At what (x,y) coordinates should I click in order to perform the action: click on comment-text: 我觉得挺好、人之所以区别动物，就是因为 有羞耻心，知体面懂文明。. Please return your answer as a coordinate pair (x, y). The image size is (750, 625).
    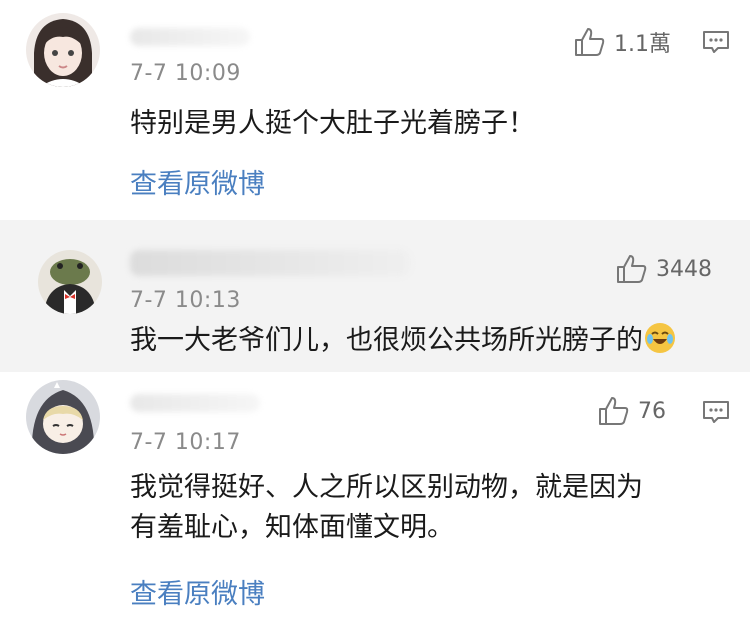
    Looking at the image, I should click on (420, 508).